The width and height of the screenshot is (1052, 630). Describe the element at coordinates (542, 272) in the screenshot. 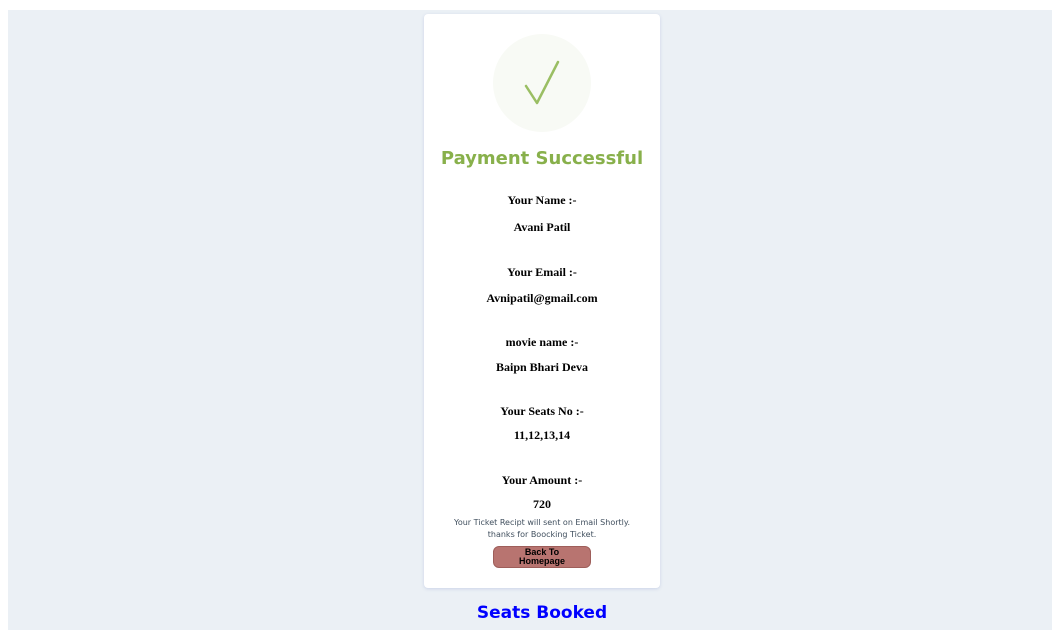

I see `email-label: Your Email :-` at that location.